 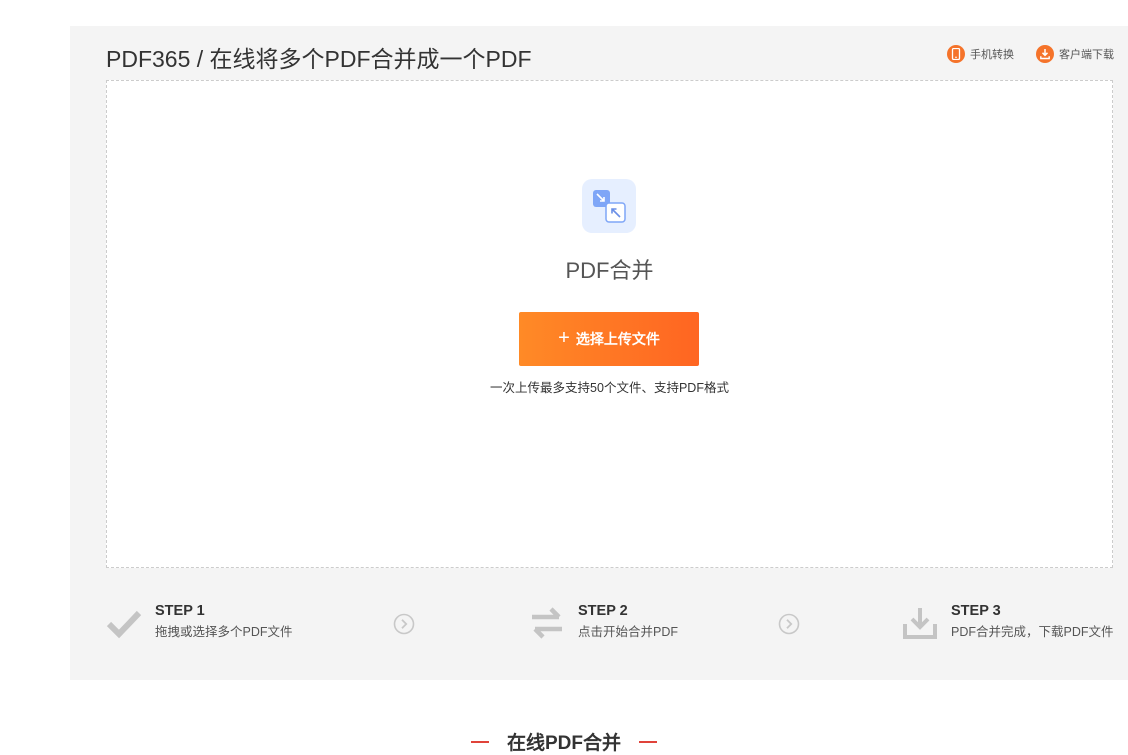 What do you see at coordinates (628, 632) in the screenshot?
I see `step-2-desc: 点击开始合并PDF` at bounding box center [628, 632].